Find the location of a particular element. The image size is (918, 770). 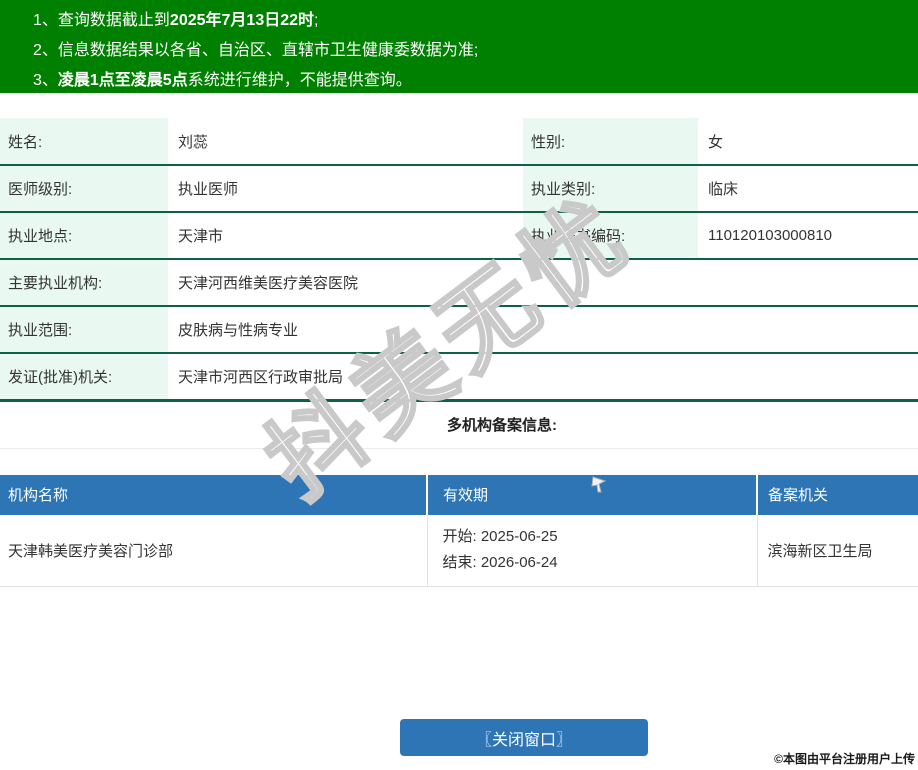

field-label-practice-scope: 执业范围: is located at coordinates (84, 330).